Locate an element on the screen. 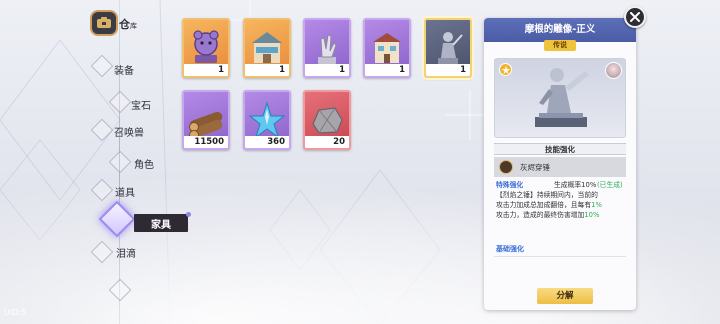  nav-item-furniture: 家具 is located at coordinates (161, 223).